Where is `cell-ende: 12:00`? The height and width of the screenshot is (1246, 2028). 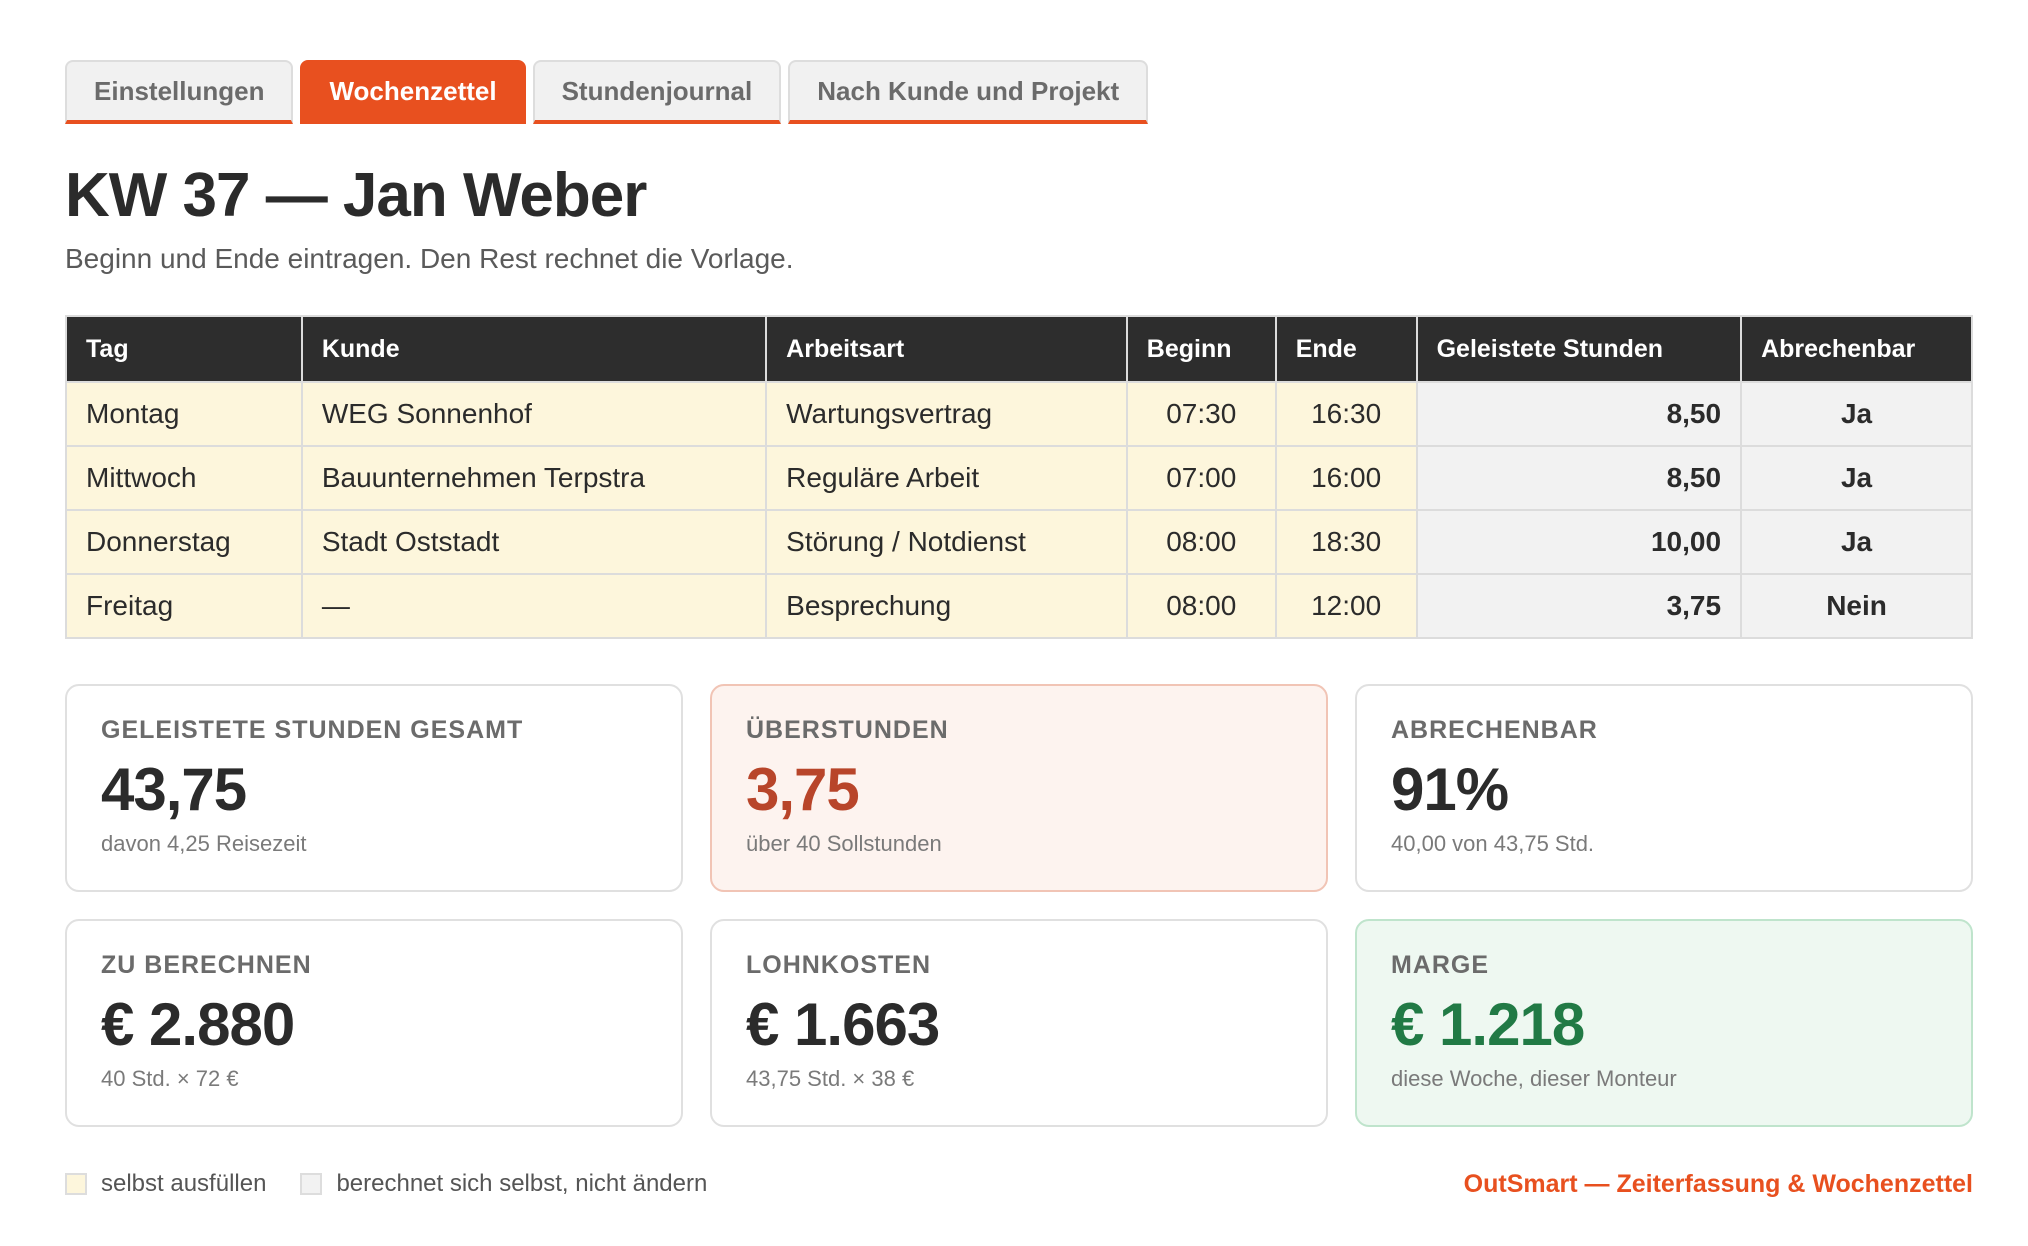 cell-ende: 12:00 is located at coordinates (1346, 606).